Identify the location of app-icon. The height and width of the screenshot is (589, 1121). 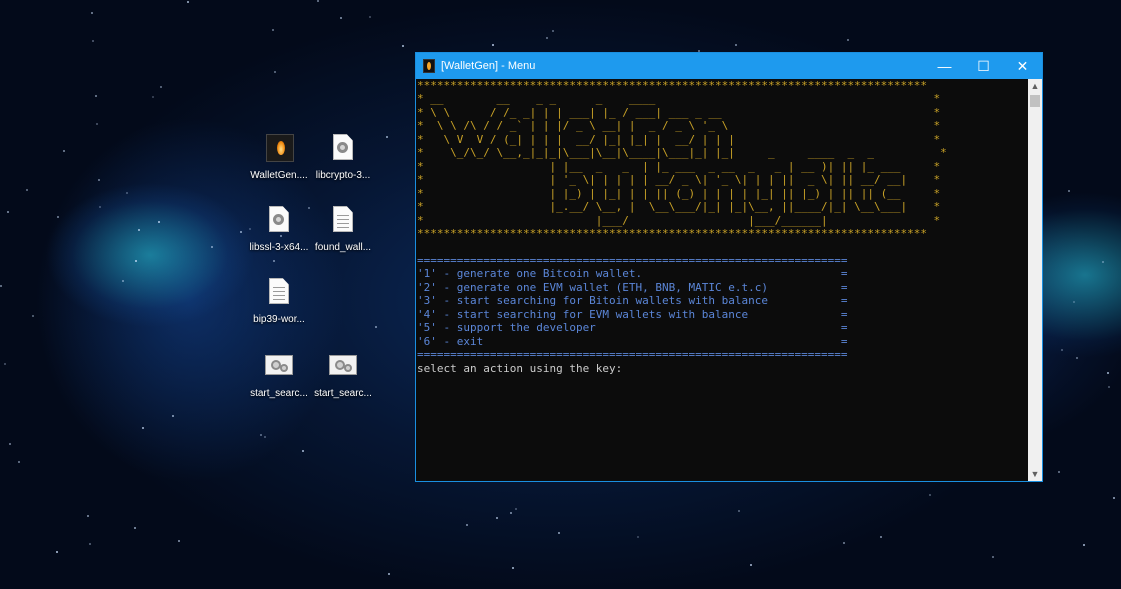
(429, 66).